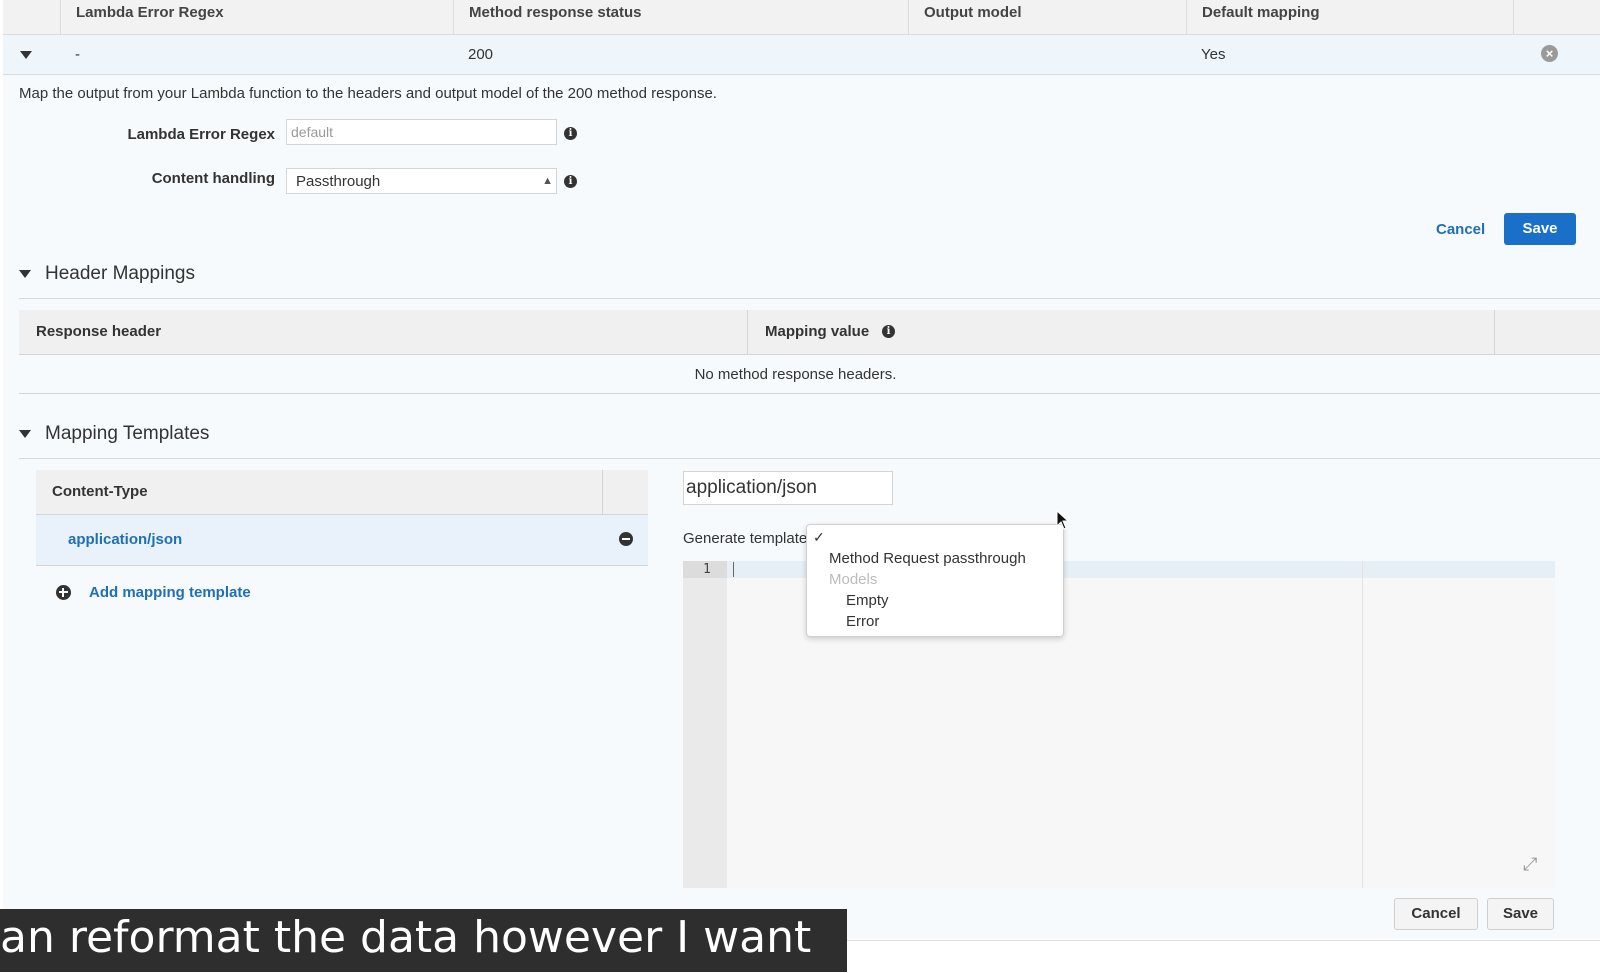  I want to click on col-response-header: Response header, so click(99, 331).